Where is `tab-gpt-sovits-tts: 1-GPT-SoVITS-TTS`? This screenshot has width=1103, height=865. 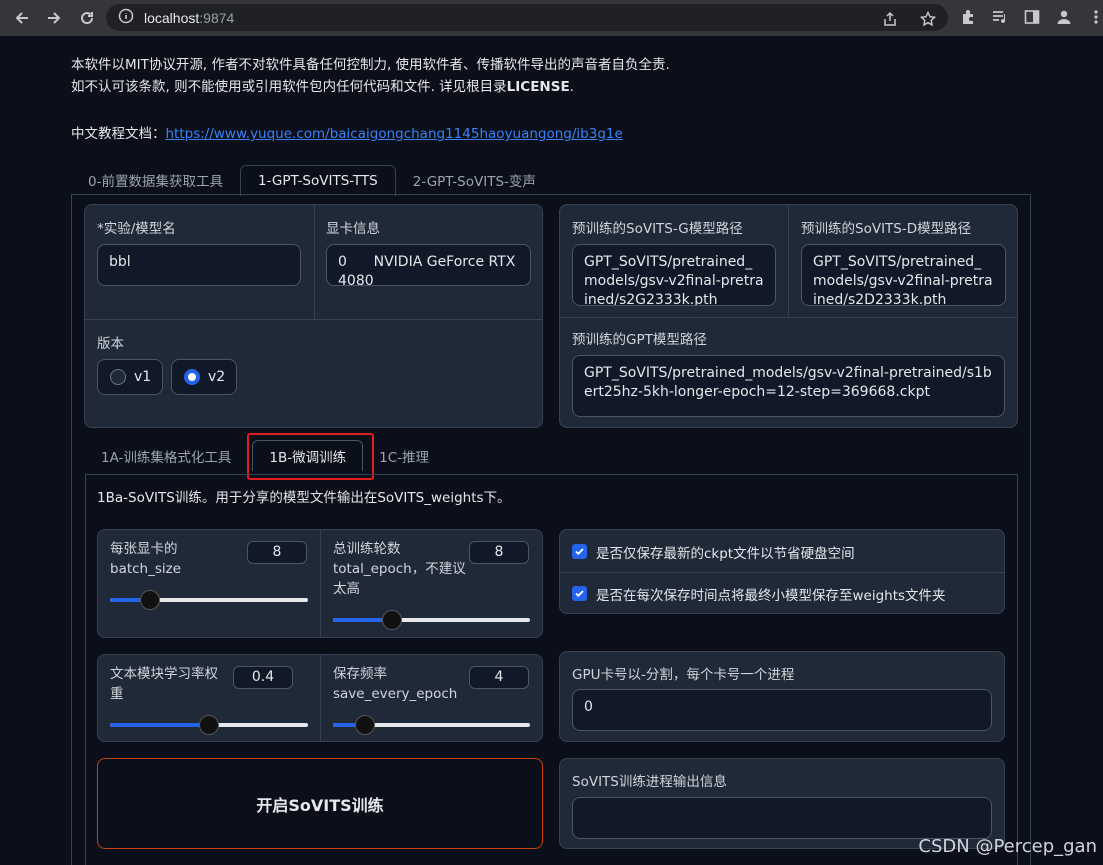
tab-gpt-sovits-tts: 1-GPT-SoVITS-TTS is located at coordinates (317, 180).